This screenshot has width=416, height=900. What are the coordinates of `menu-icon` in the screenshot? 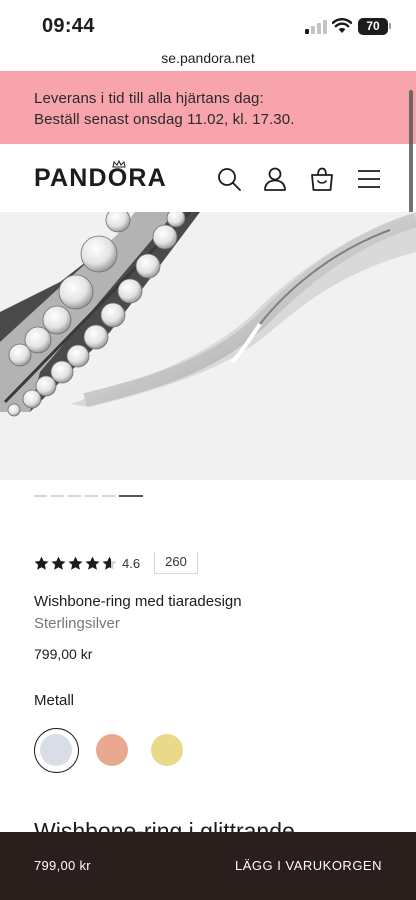 It's located at (369, 179).